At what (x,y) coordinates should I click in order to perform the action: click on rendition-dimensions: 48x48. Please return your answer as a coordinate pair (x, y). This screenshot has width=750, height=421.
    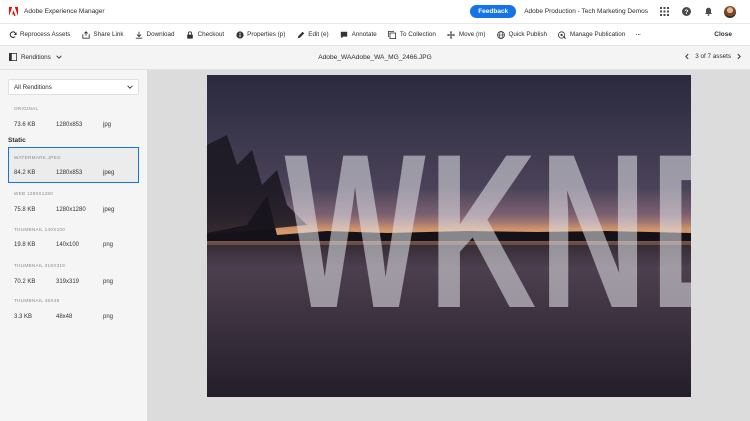
    Looking at the image, I should click on (64, 317).